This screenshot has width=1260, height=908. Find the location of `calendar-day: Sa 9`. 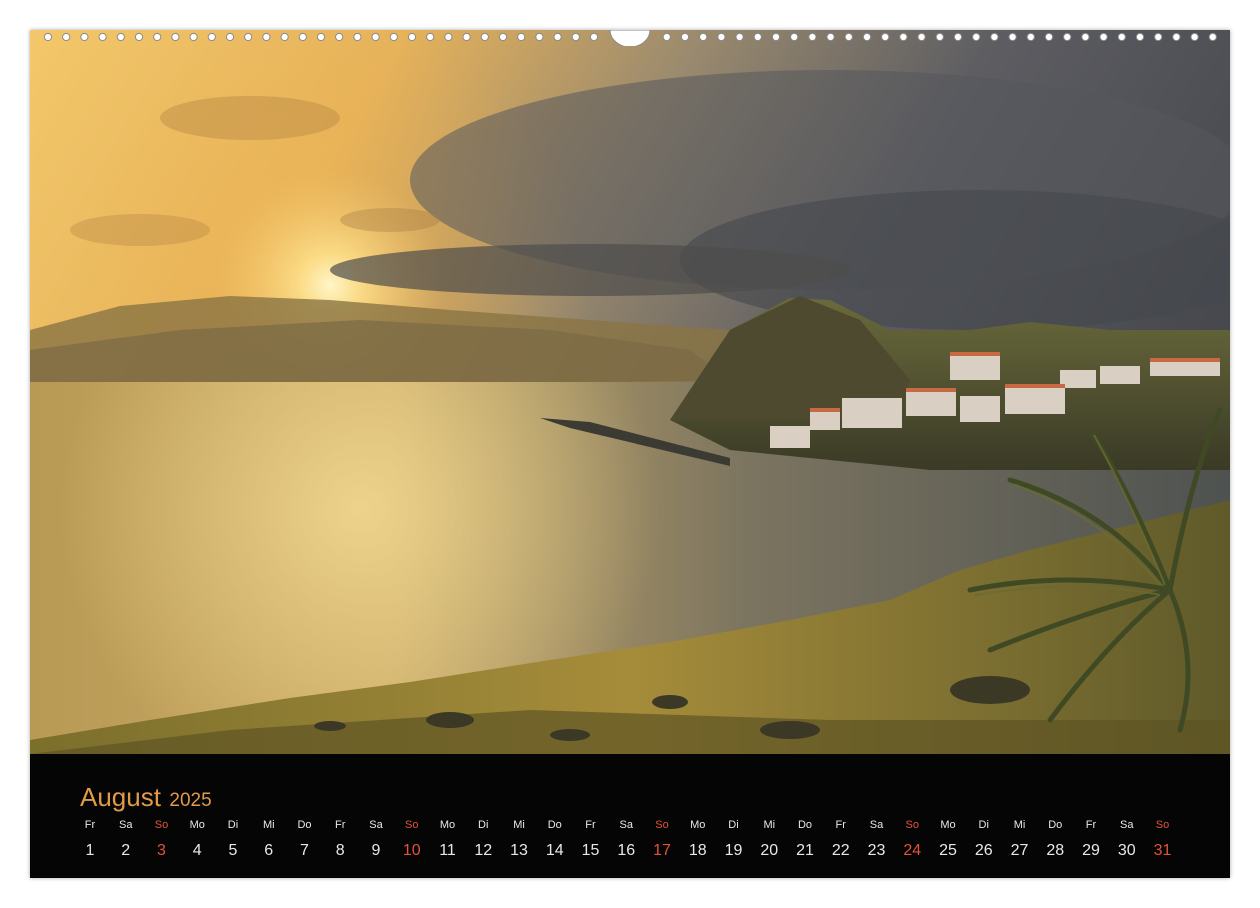

calendar-day: Sa 9 is located at coordinates (376, 839).